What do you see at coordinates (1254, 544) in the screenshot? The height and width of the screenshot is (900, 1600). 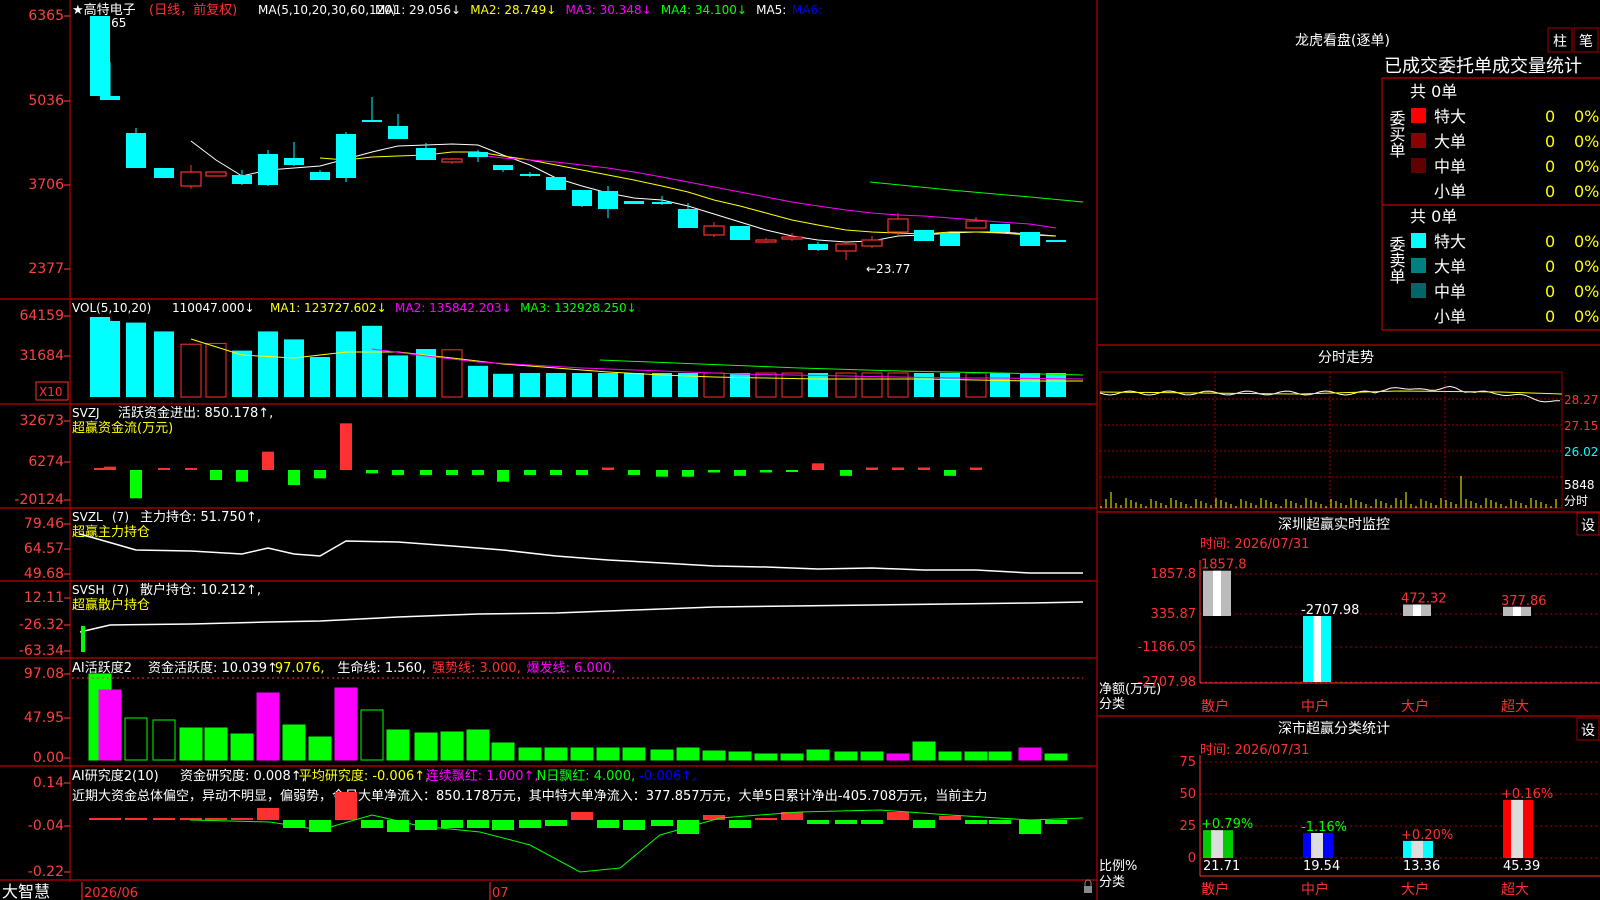 I see `monitor-time: 时间: 2026/07/31` at bounding box center [1254, 544].